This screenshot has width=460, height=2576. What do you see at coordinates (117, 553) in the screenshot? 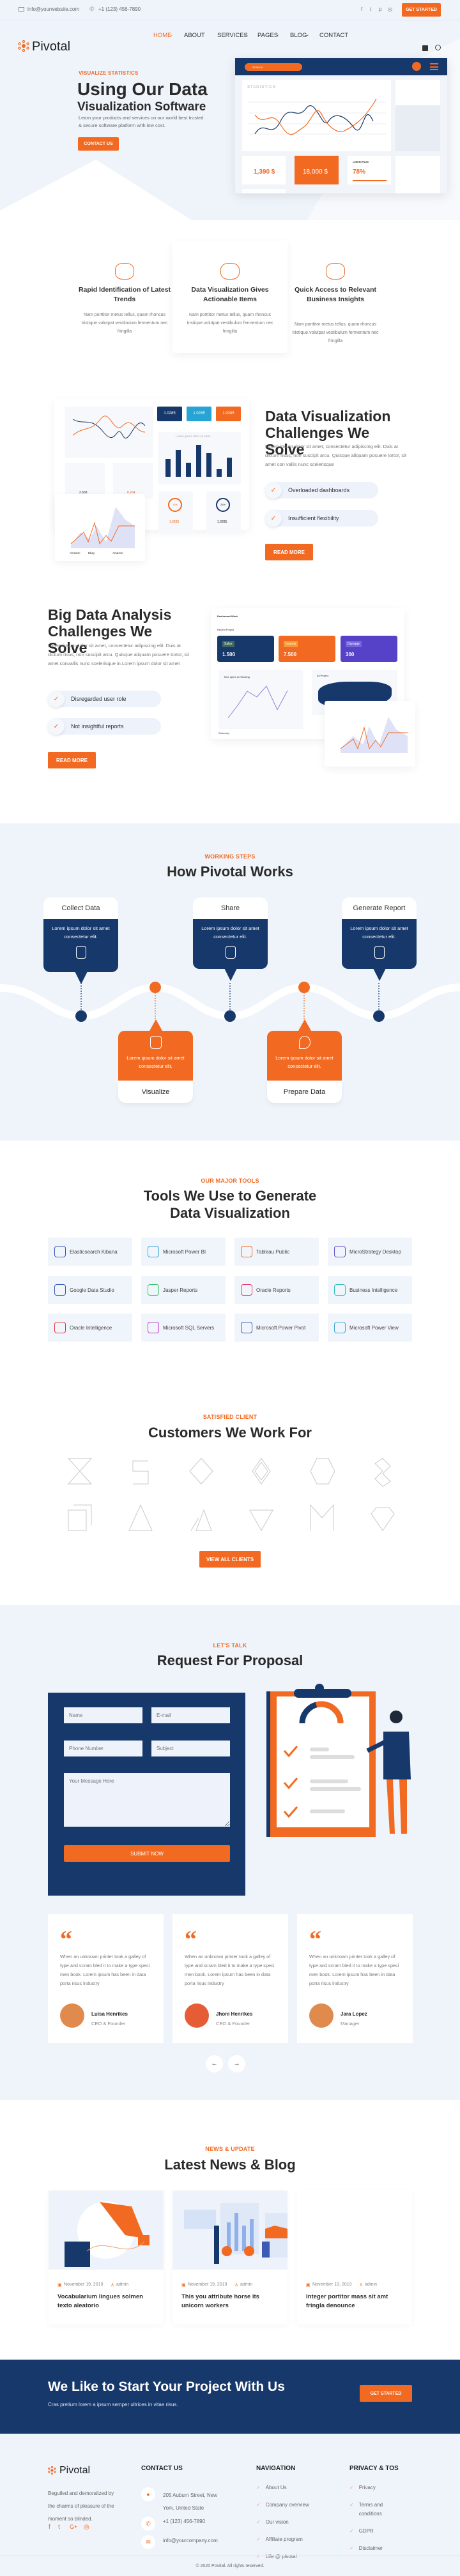
I see `x-tick: Amazon` at bounding box center [117, 553].